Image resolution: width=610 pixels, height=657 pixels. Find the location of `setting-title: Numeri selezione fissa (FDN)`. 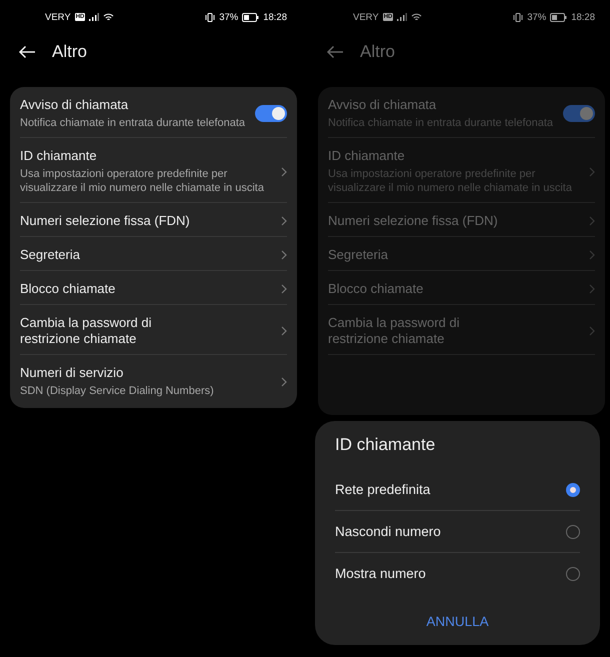

setting-title: Numeri selezione fissa (FDN) is located at coordinates (106, 221).